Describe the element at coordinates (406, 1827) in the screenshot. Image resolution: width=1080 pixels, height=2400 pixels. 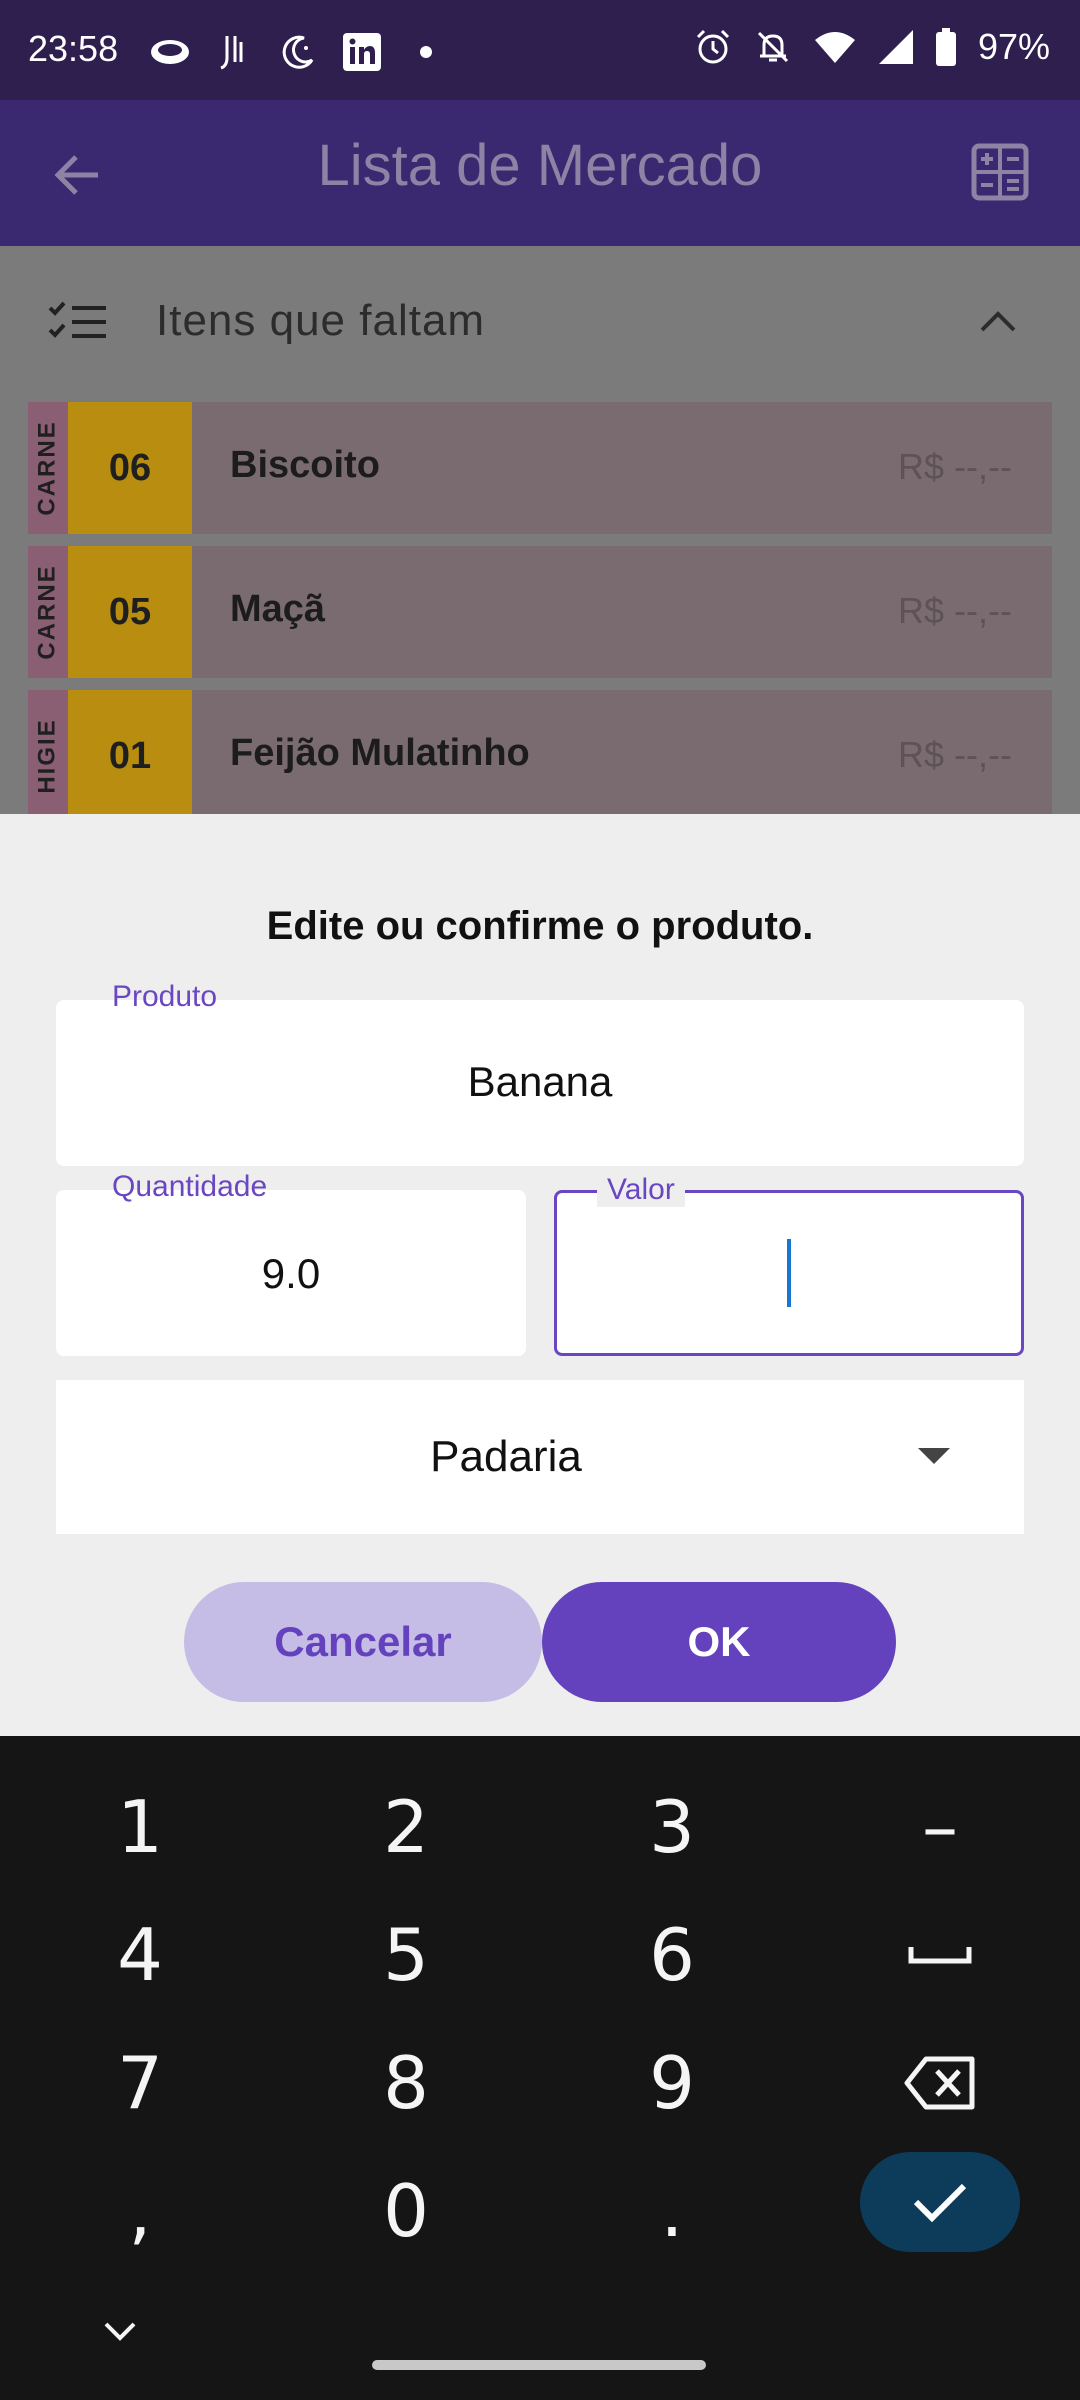
I see `key-2: 2` at that location.